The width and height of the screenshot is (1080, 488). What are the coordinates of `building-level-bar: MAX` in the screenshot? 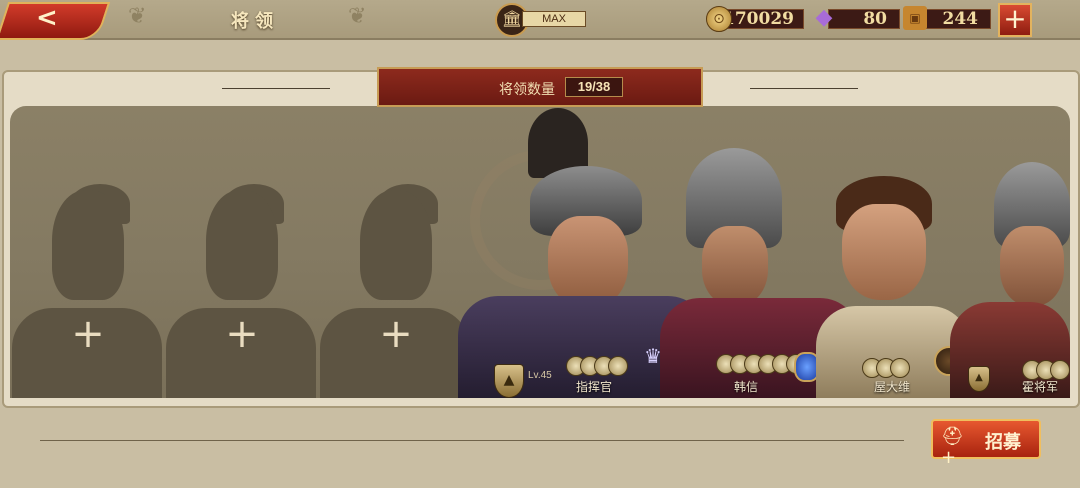 It's located at (554, 19).